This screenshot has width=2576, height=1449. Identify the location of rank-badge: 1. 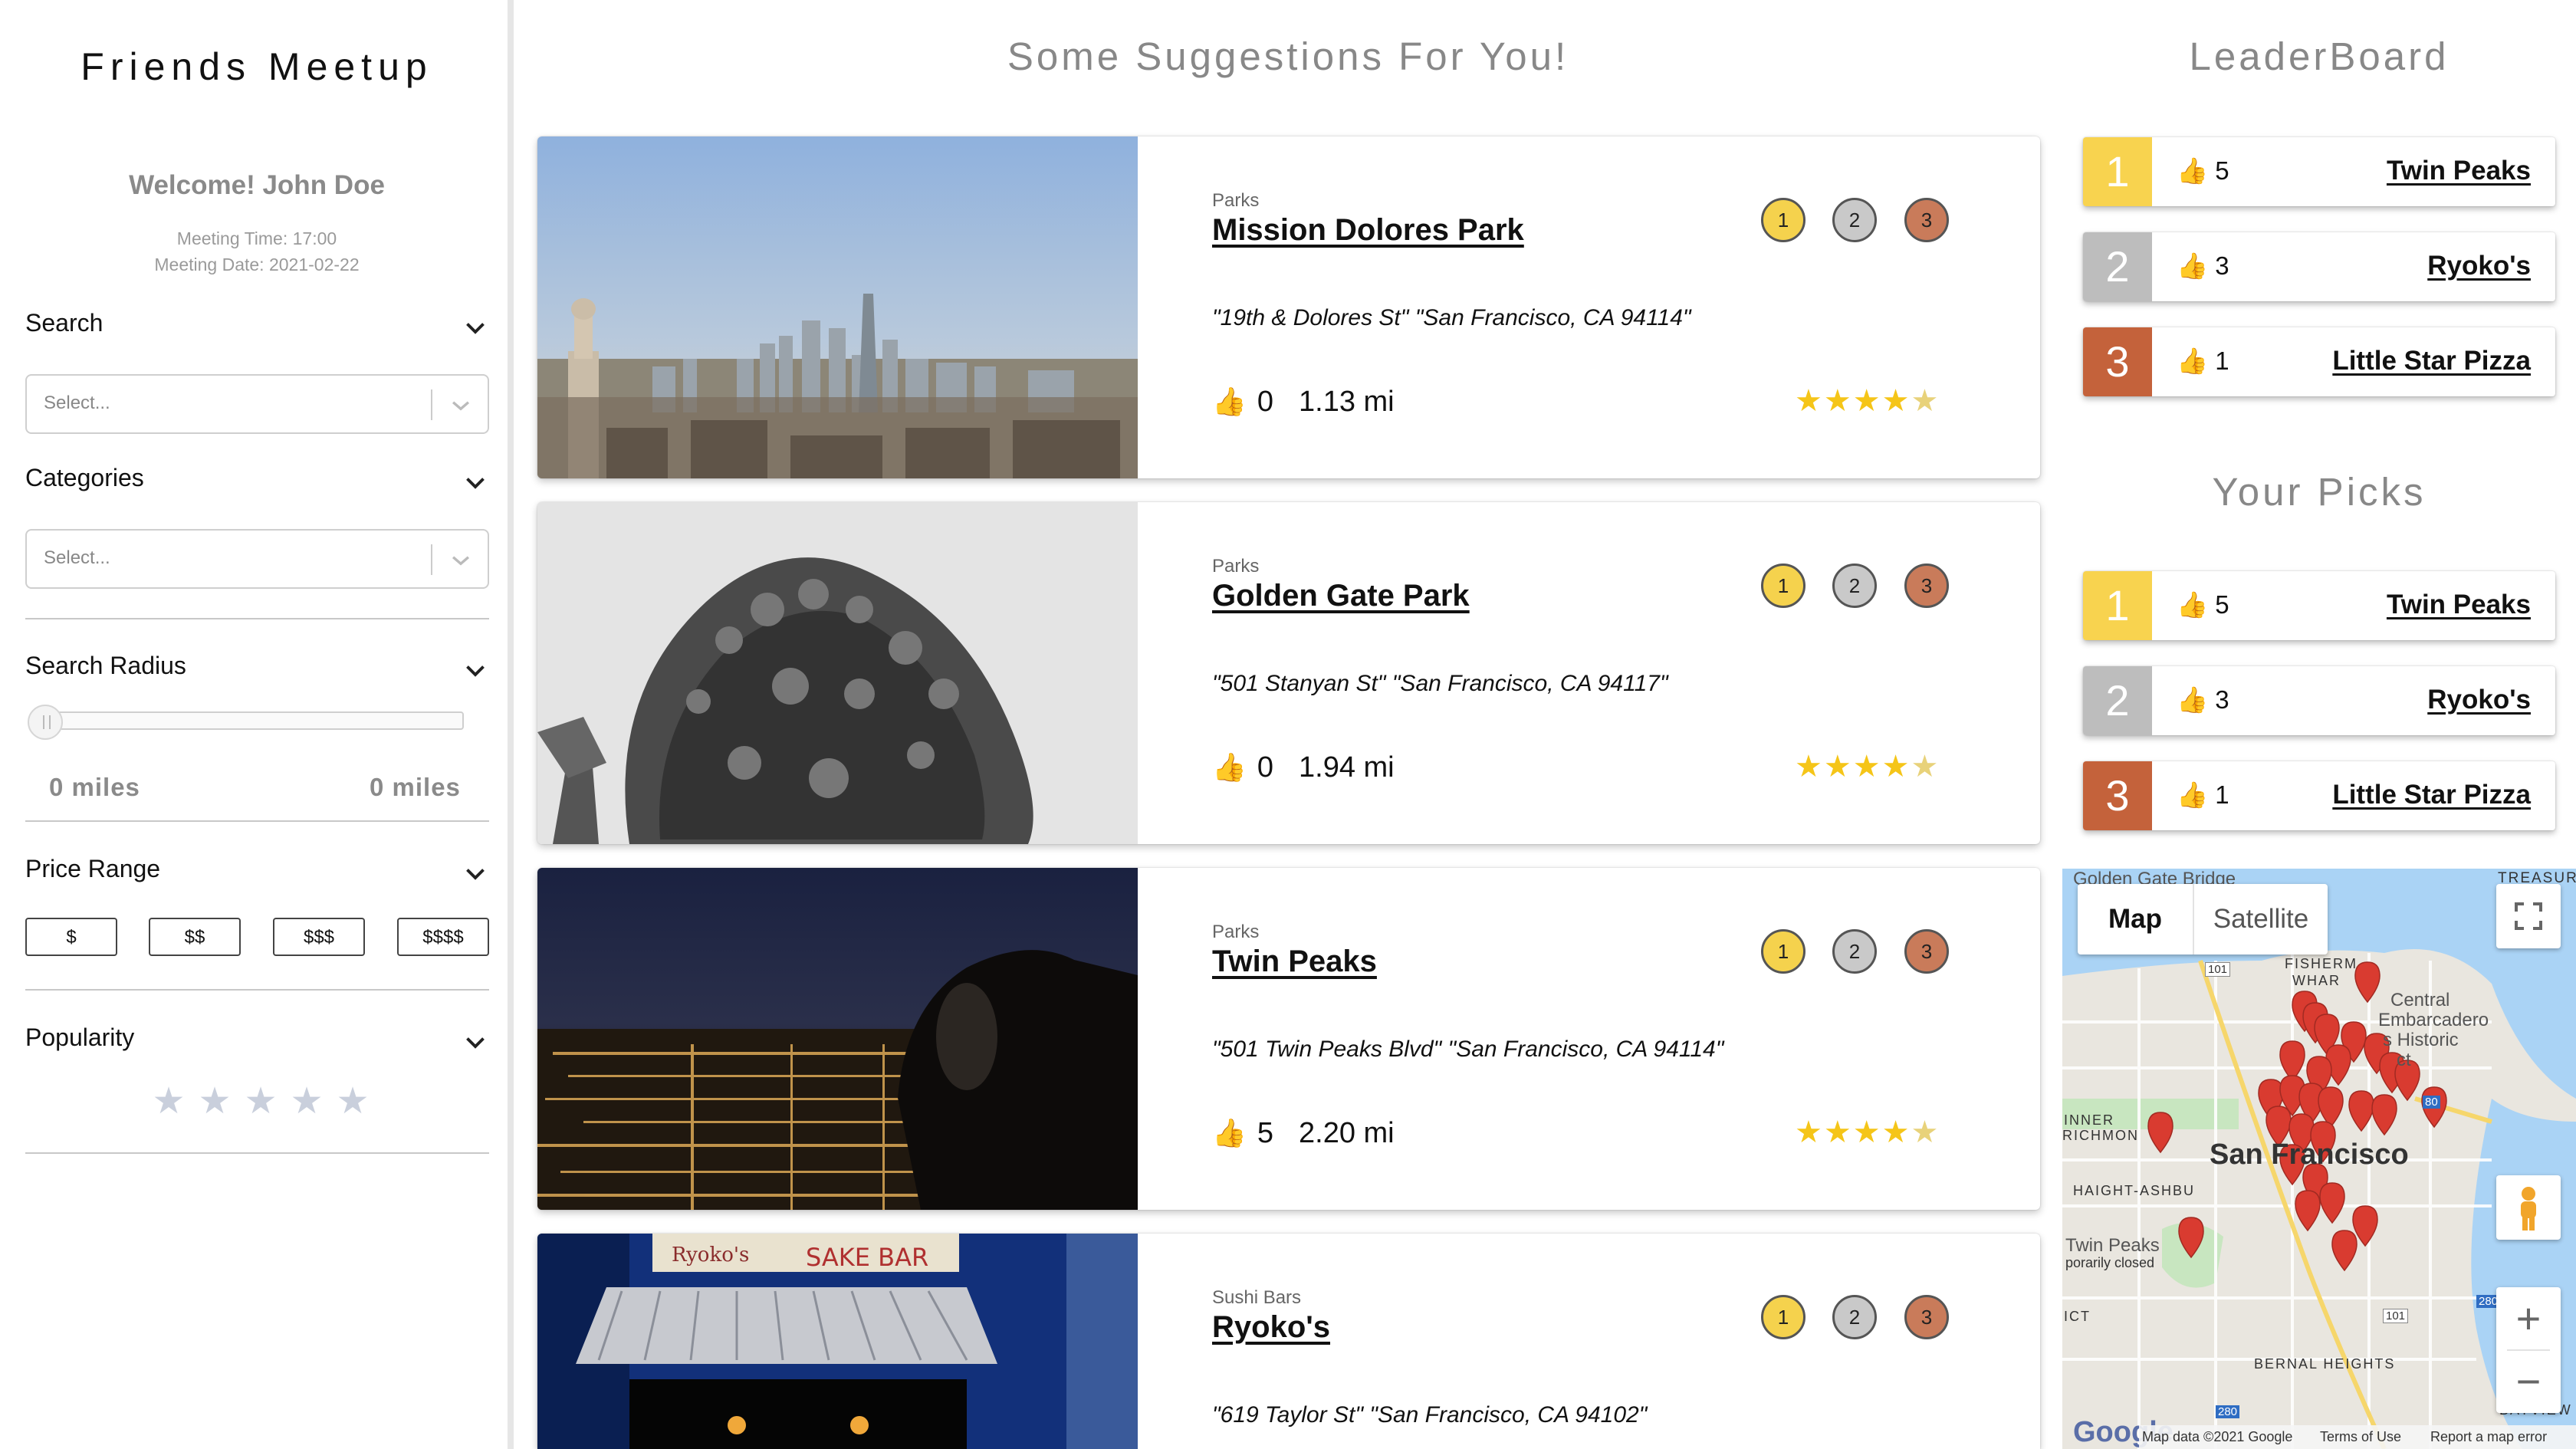
(2117, 605).